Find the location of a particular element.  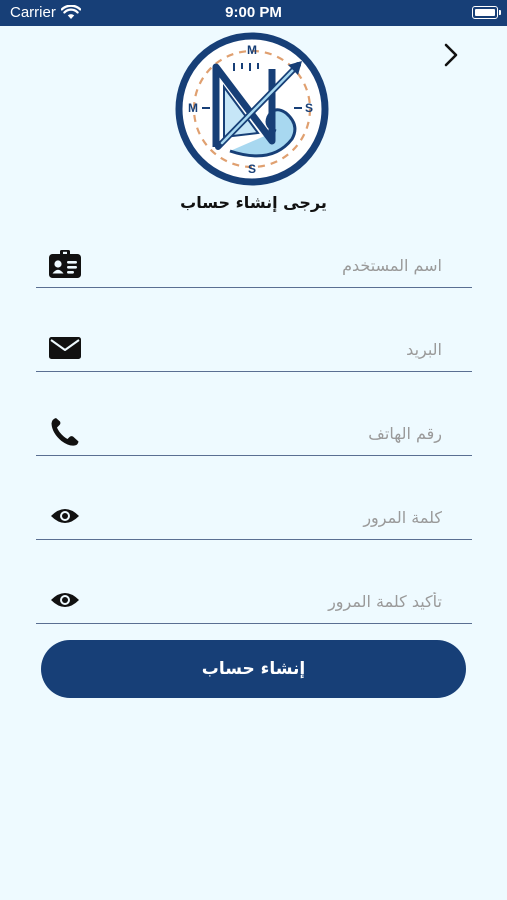

back-button is located at coordinates (451, 55).